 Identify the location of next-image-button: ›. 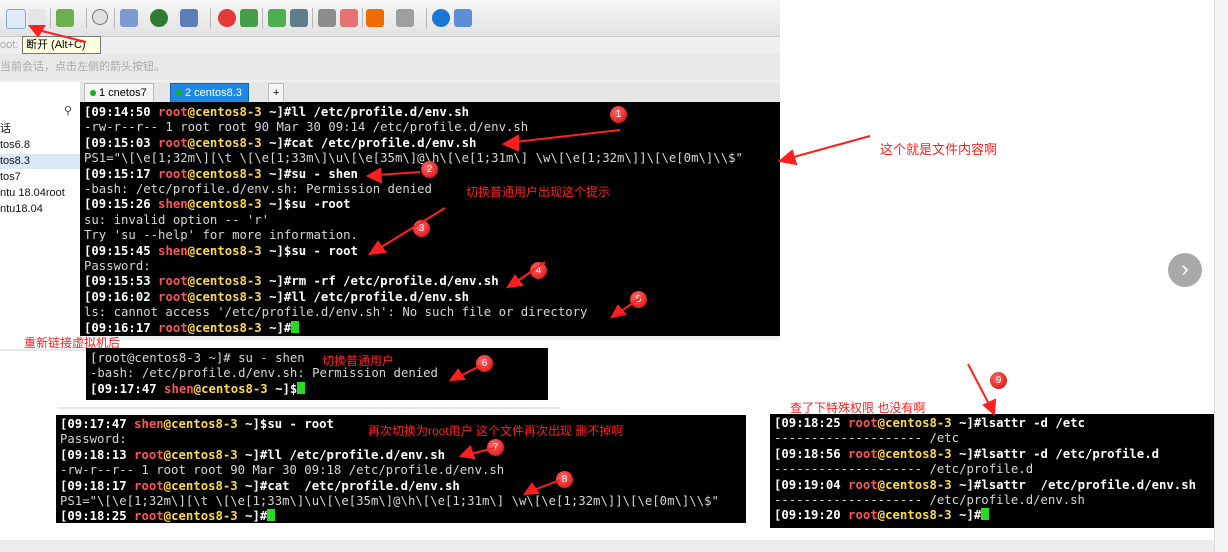
(1185, 270).